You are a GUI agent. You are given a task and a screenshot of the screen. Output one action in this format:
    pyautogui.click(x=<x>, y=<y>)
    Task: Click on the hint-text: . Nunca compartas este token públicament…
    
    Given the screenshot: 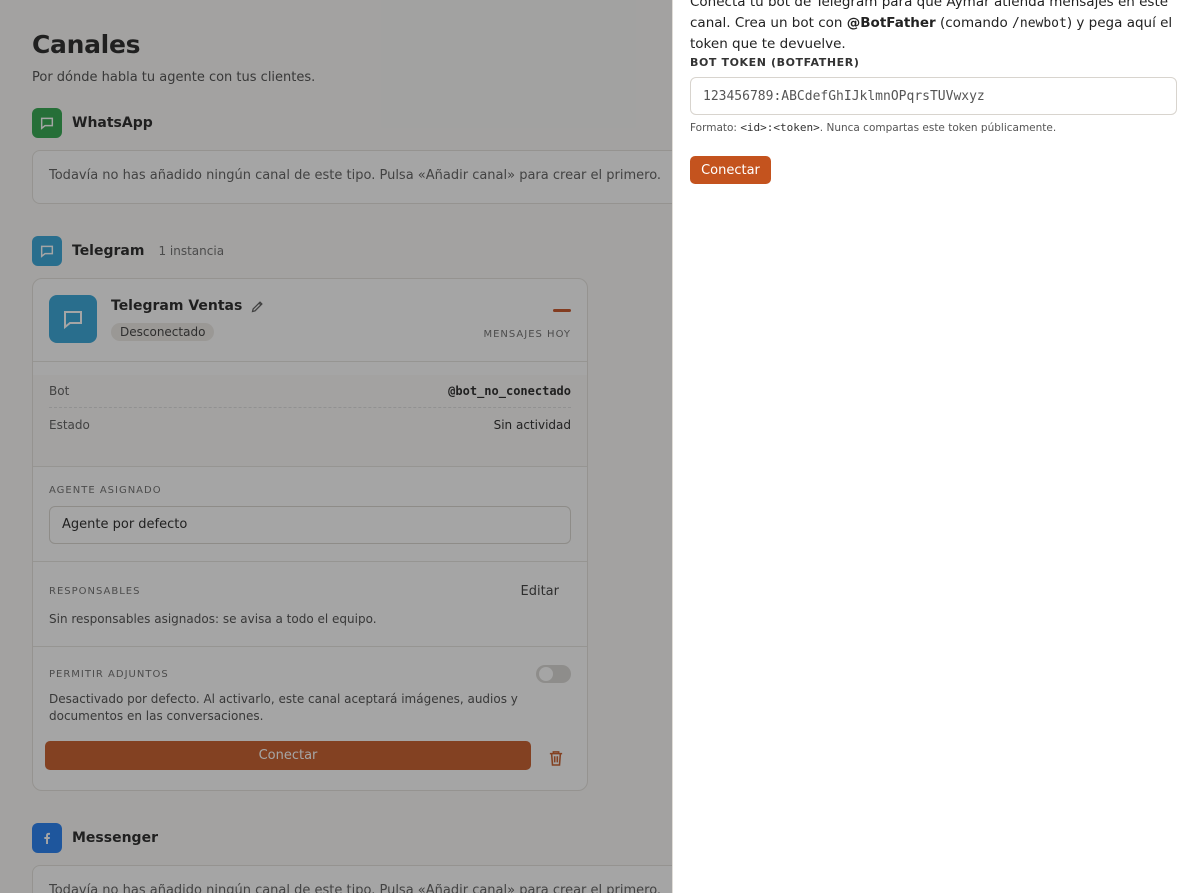 What is the action you would take?
    pyautogui.click(x=938, y=128)
    